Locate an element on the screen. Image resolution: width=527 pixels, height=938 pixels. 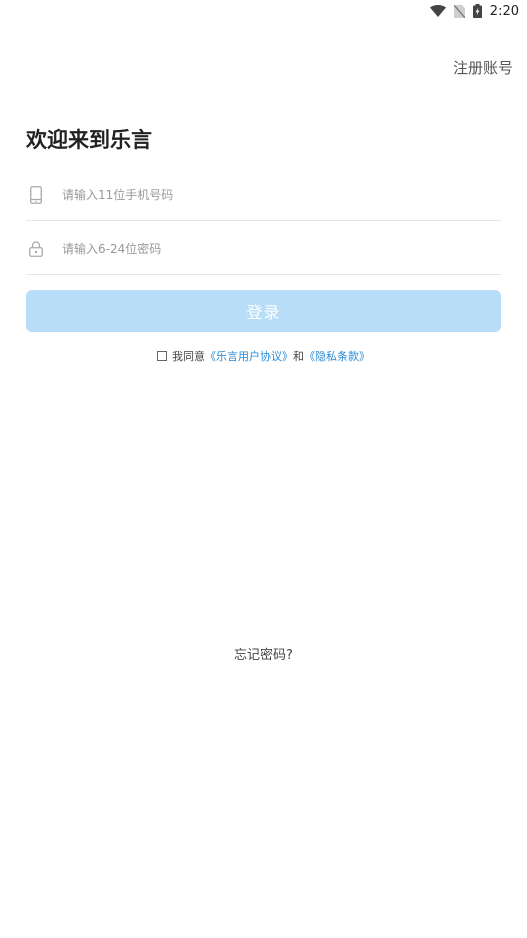
register-account-link: 注册账号 is located at coordinates (483, 67).